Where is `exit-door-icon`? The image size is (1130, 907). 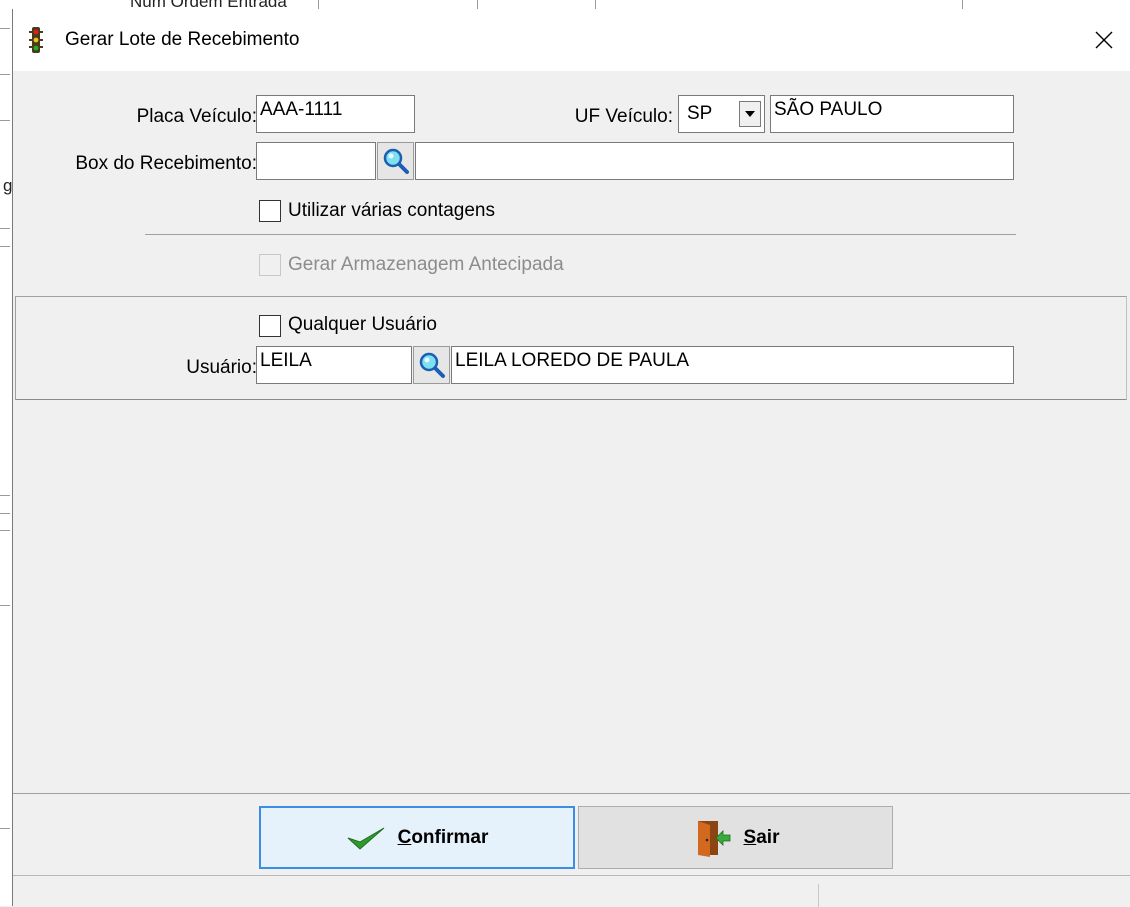
exit-door-icon is located at coordinates (713, 838).